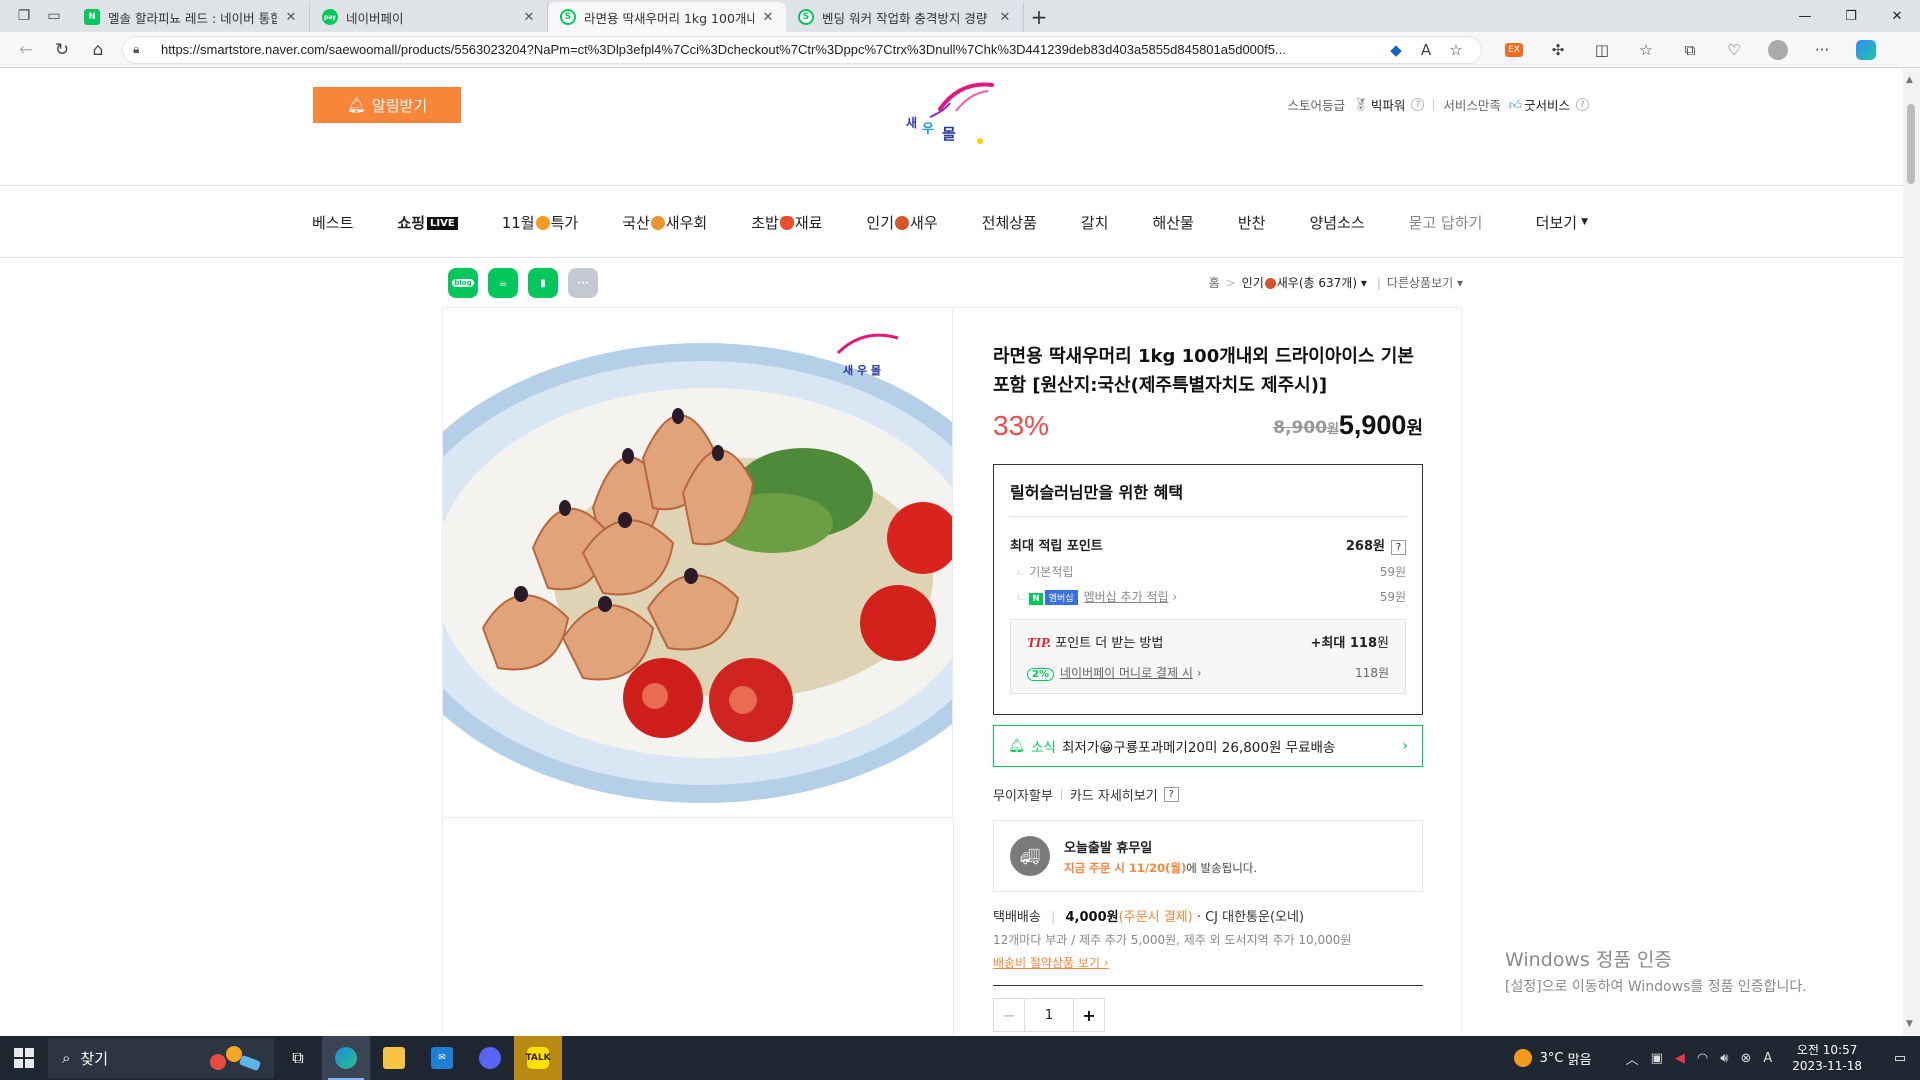 The image size is (1920, 1080). Describe the element at coordinates (1562, 222) in the screenshot. I see `more-menu-button: 더보기 ▼` at that location.